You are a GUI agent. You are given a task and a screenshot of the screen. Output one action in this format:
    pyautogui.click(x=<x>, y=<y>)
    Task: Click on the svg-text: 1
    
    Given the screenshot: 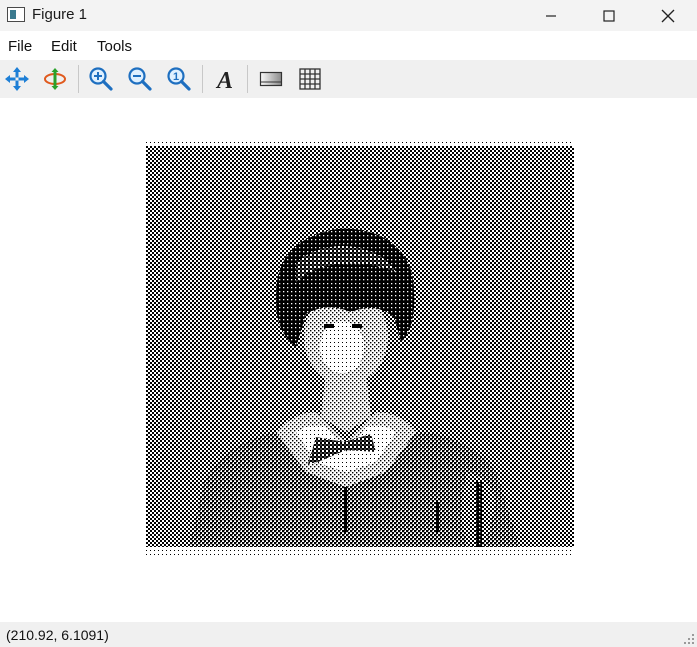 What is the action you would take?
    pyautogui.click(x=176, y=77)
    